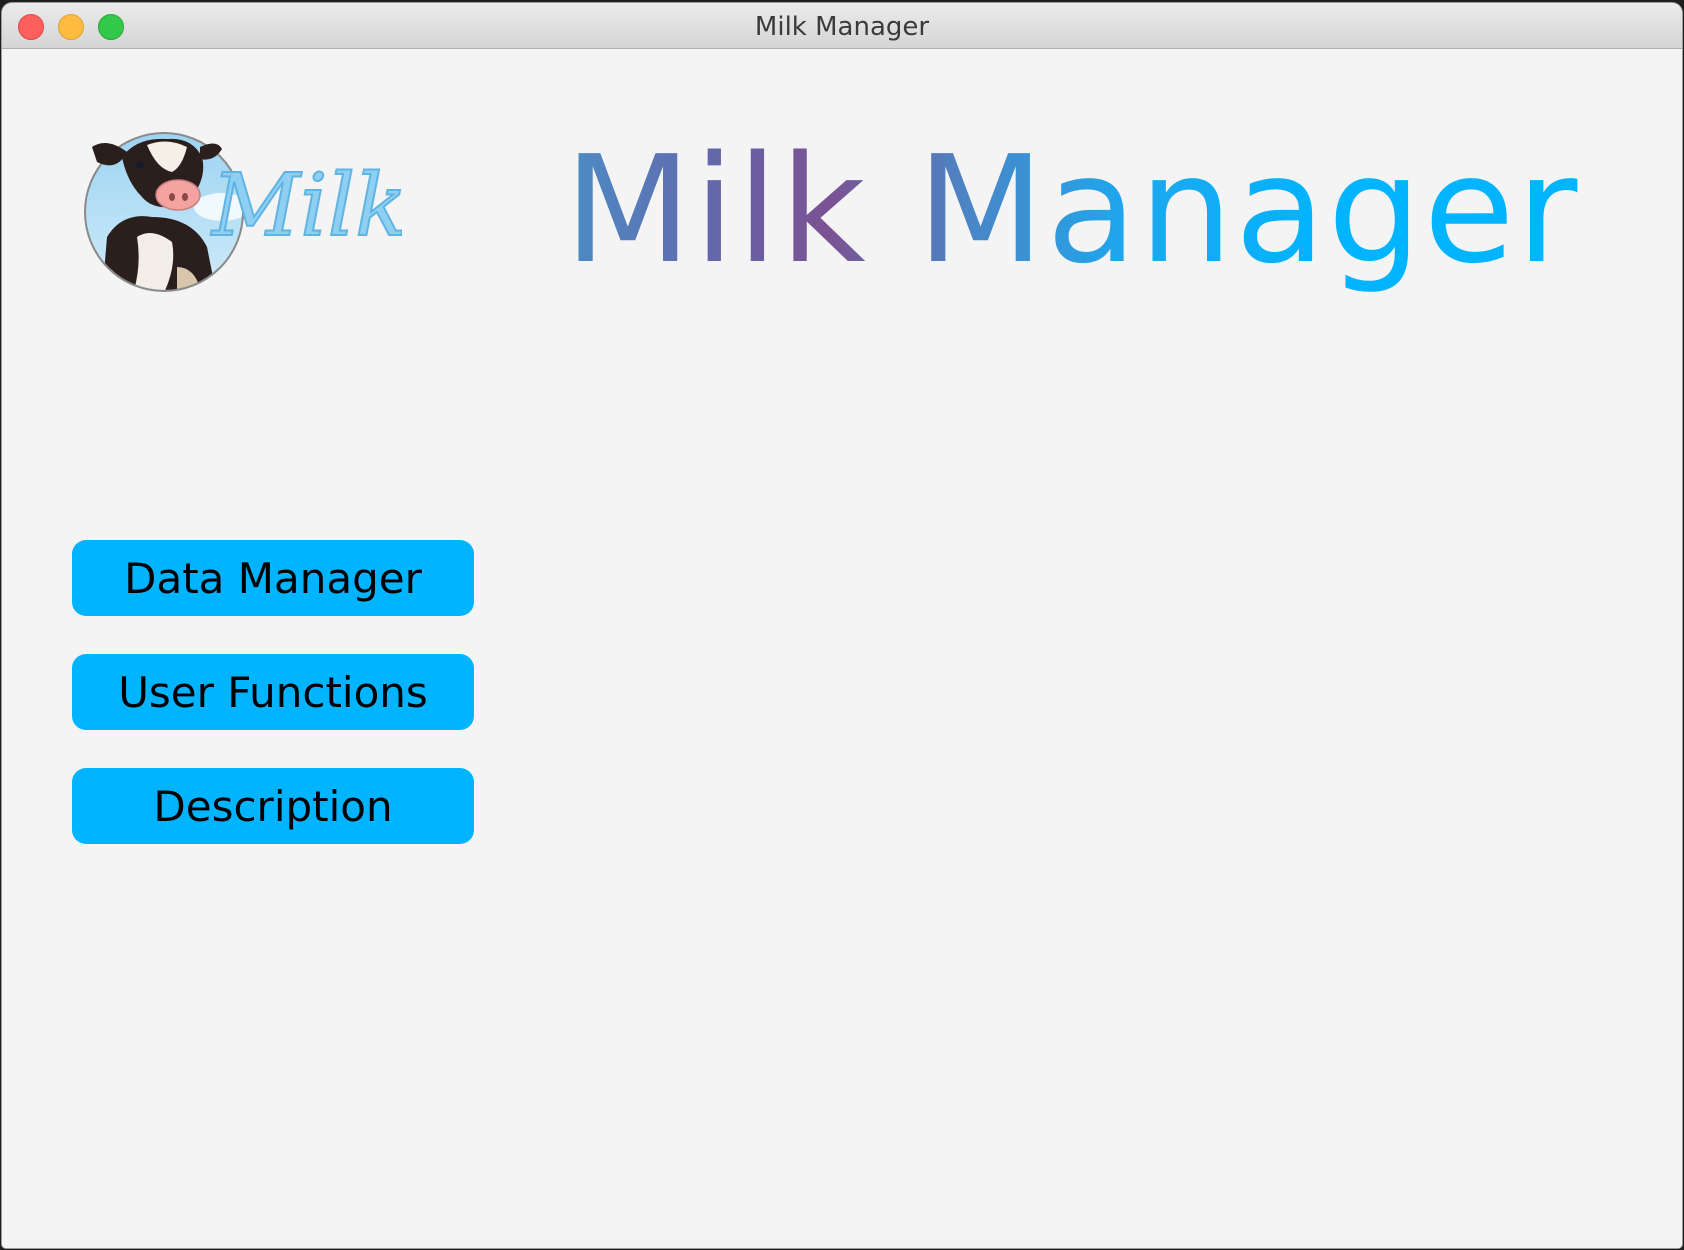  What do you see at coordinates (306, 206) in the screenshot?
I see `svg-text: Milk` at bounding box center [306, 206].